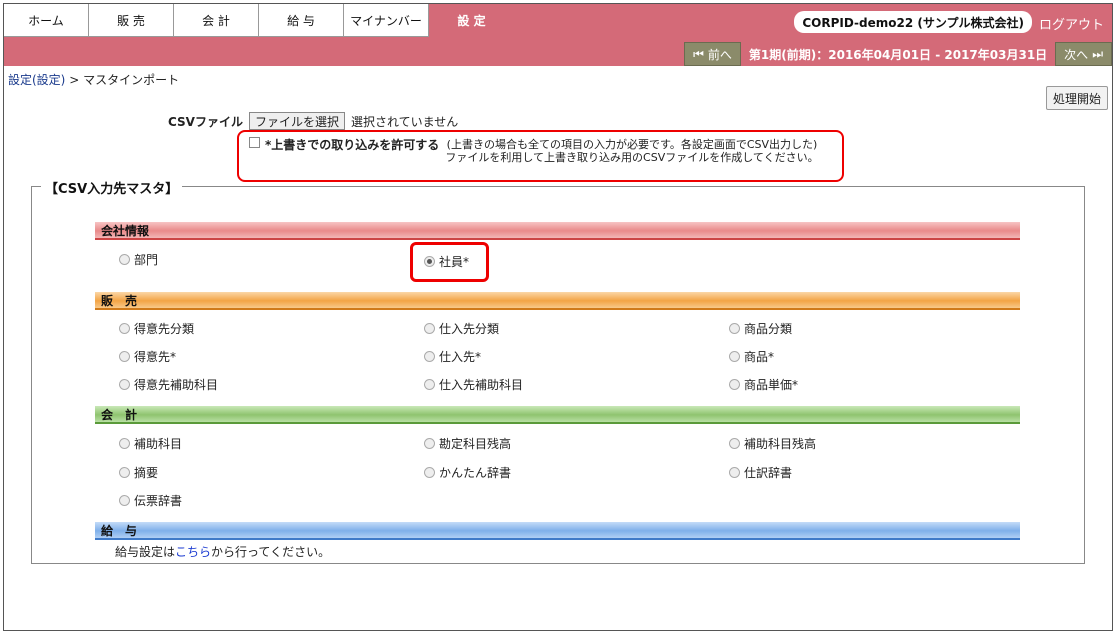  I want to click on payroll-note: 給与設定はこちらから行ってください。, so click(222, 551).